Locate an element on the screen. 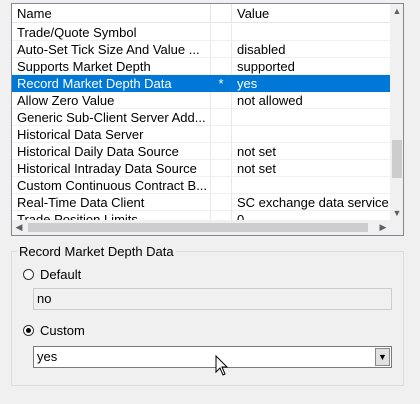 Image resolution: width=420 pixels, height=404 pixels. scroll-left-icon: ◀ is located at coordinates (19, 227).